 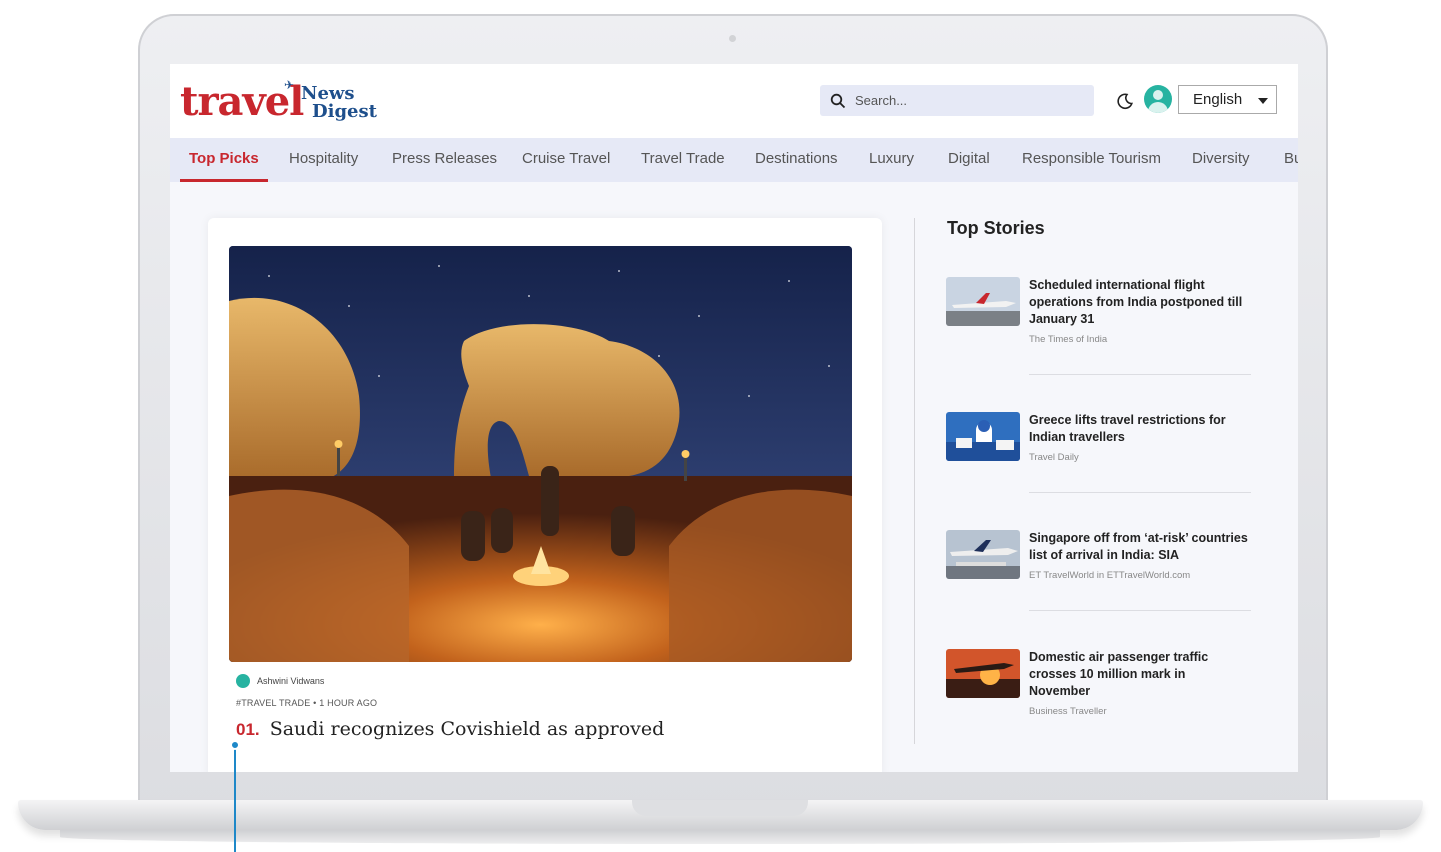 What do you see at coordinates (1125, 101) in the screenshot?
I see `dark-mode-icon` at bounding box center [1125, 101].